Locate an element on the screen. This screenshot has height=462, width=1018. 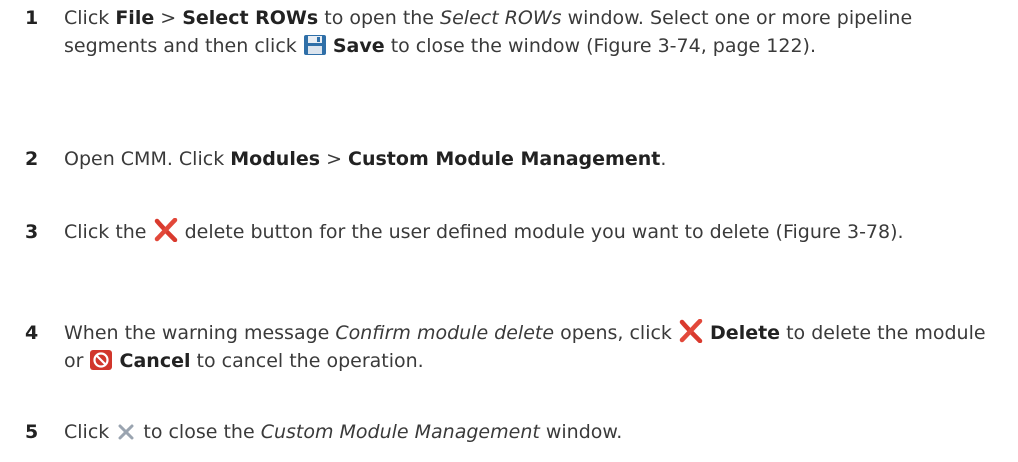
step-number: 3 is located at coordinates (32, 232).